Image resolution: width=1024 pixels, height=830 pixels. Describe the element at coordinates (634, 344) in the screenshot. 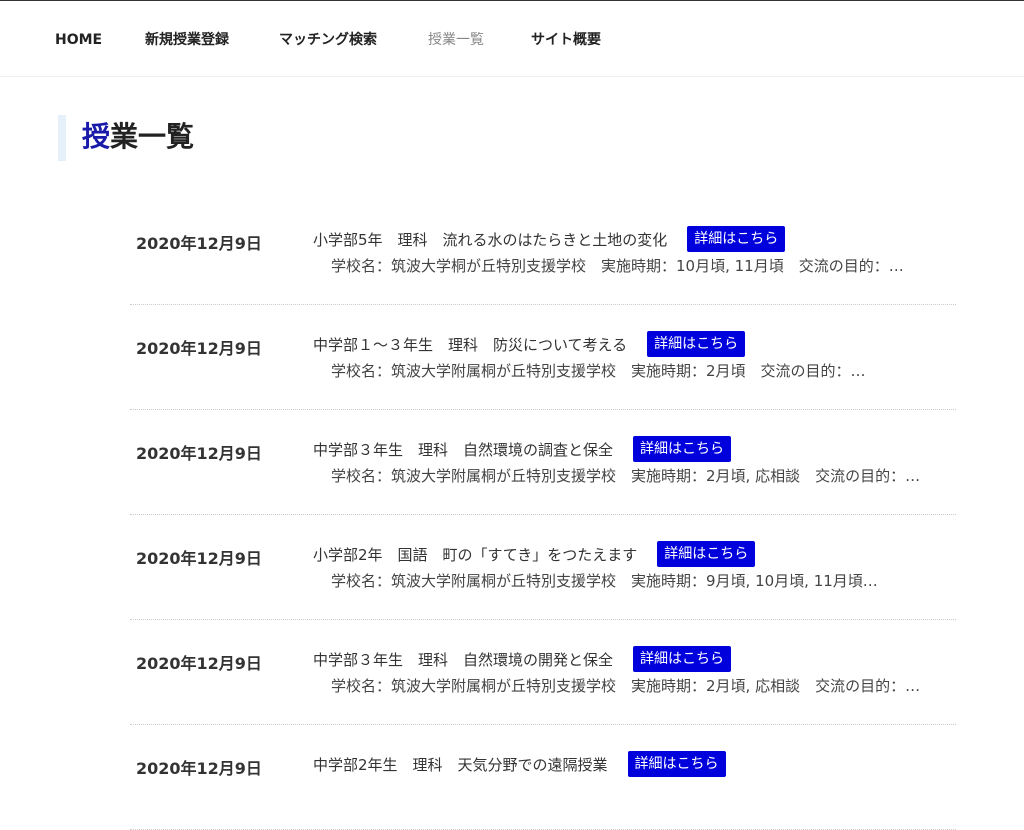

I see `lesson-title-line: 中学部１～３年生 理科 防災について考える 詳細はこちら` at that location.